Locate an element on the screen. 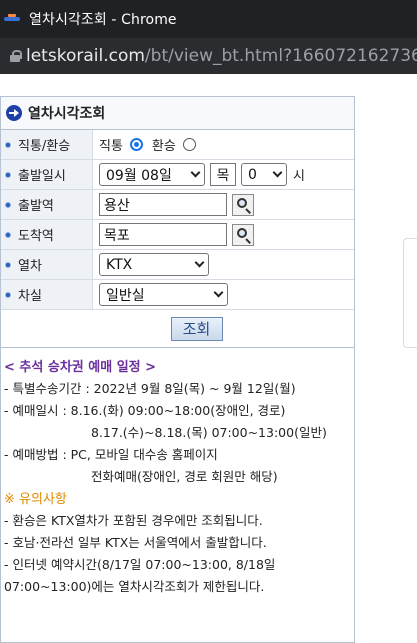  notice-line: 전화예매(장애인, 경로 회원만 해당) is located at coordinates (184, 476).